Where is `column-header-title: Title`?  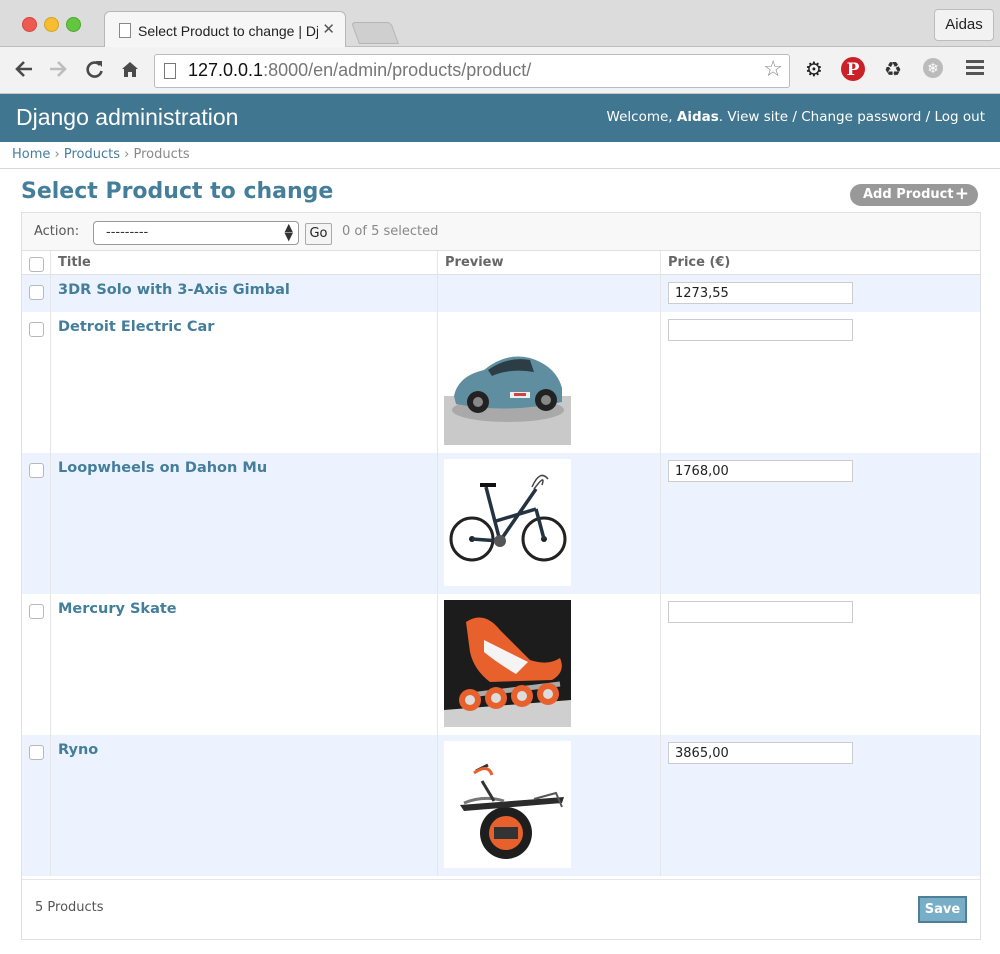
column-header-title: Title is located at coordinates (244, 263).